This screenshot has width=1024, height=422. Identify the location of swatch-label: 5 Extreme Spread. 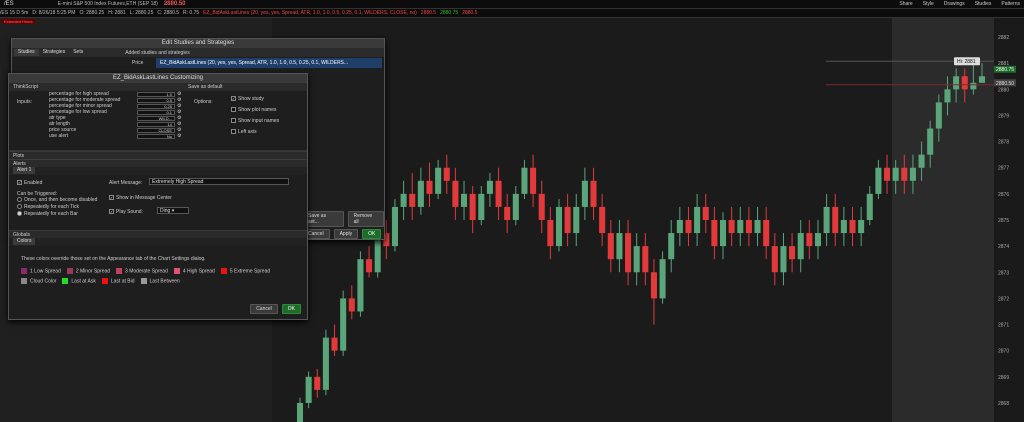
(250, 271).